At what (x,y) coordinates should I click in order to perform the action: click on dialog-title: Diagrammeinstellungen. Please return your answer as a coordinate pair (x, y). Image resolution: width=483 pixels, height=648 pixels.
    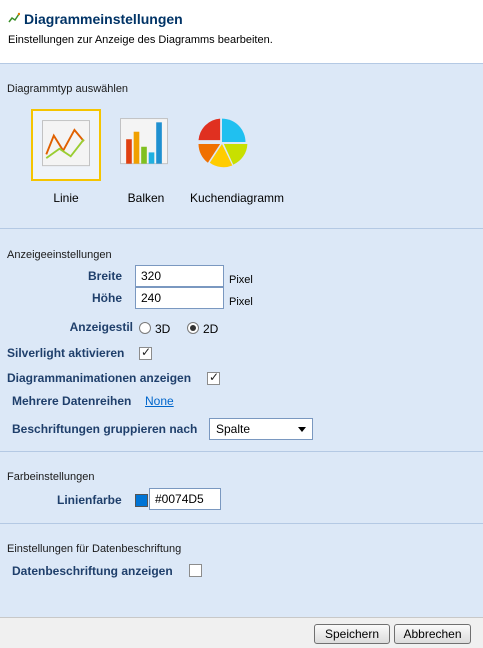
    Looking at the image, I should click on (103, 19).